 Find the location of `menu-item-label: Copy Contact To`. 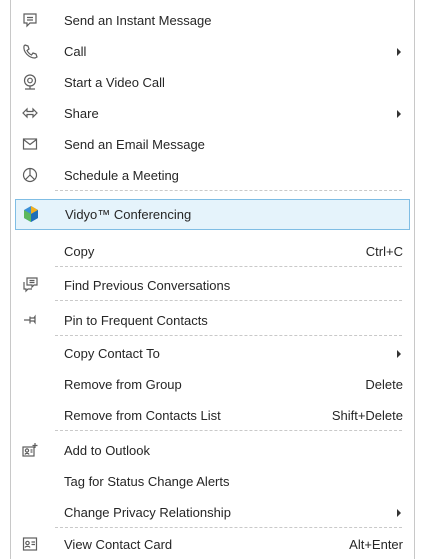

menu-item-label: Copy Contact To is located at coordinates (112, 353).